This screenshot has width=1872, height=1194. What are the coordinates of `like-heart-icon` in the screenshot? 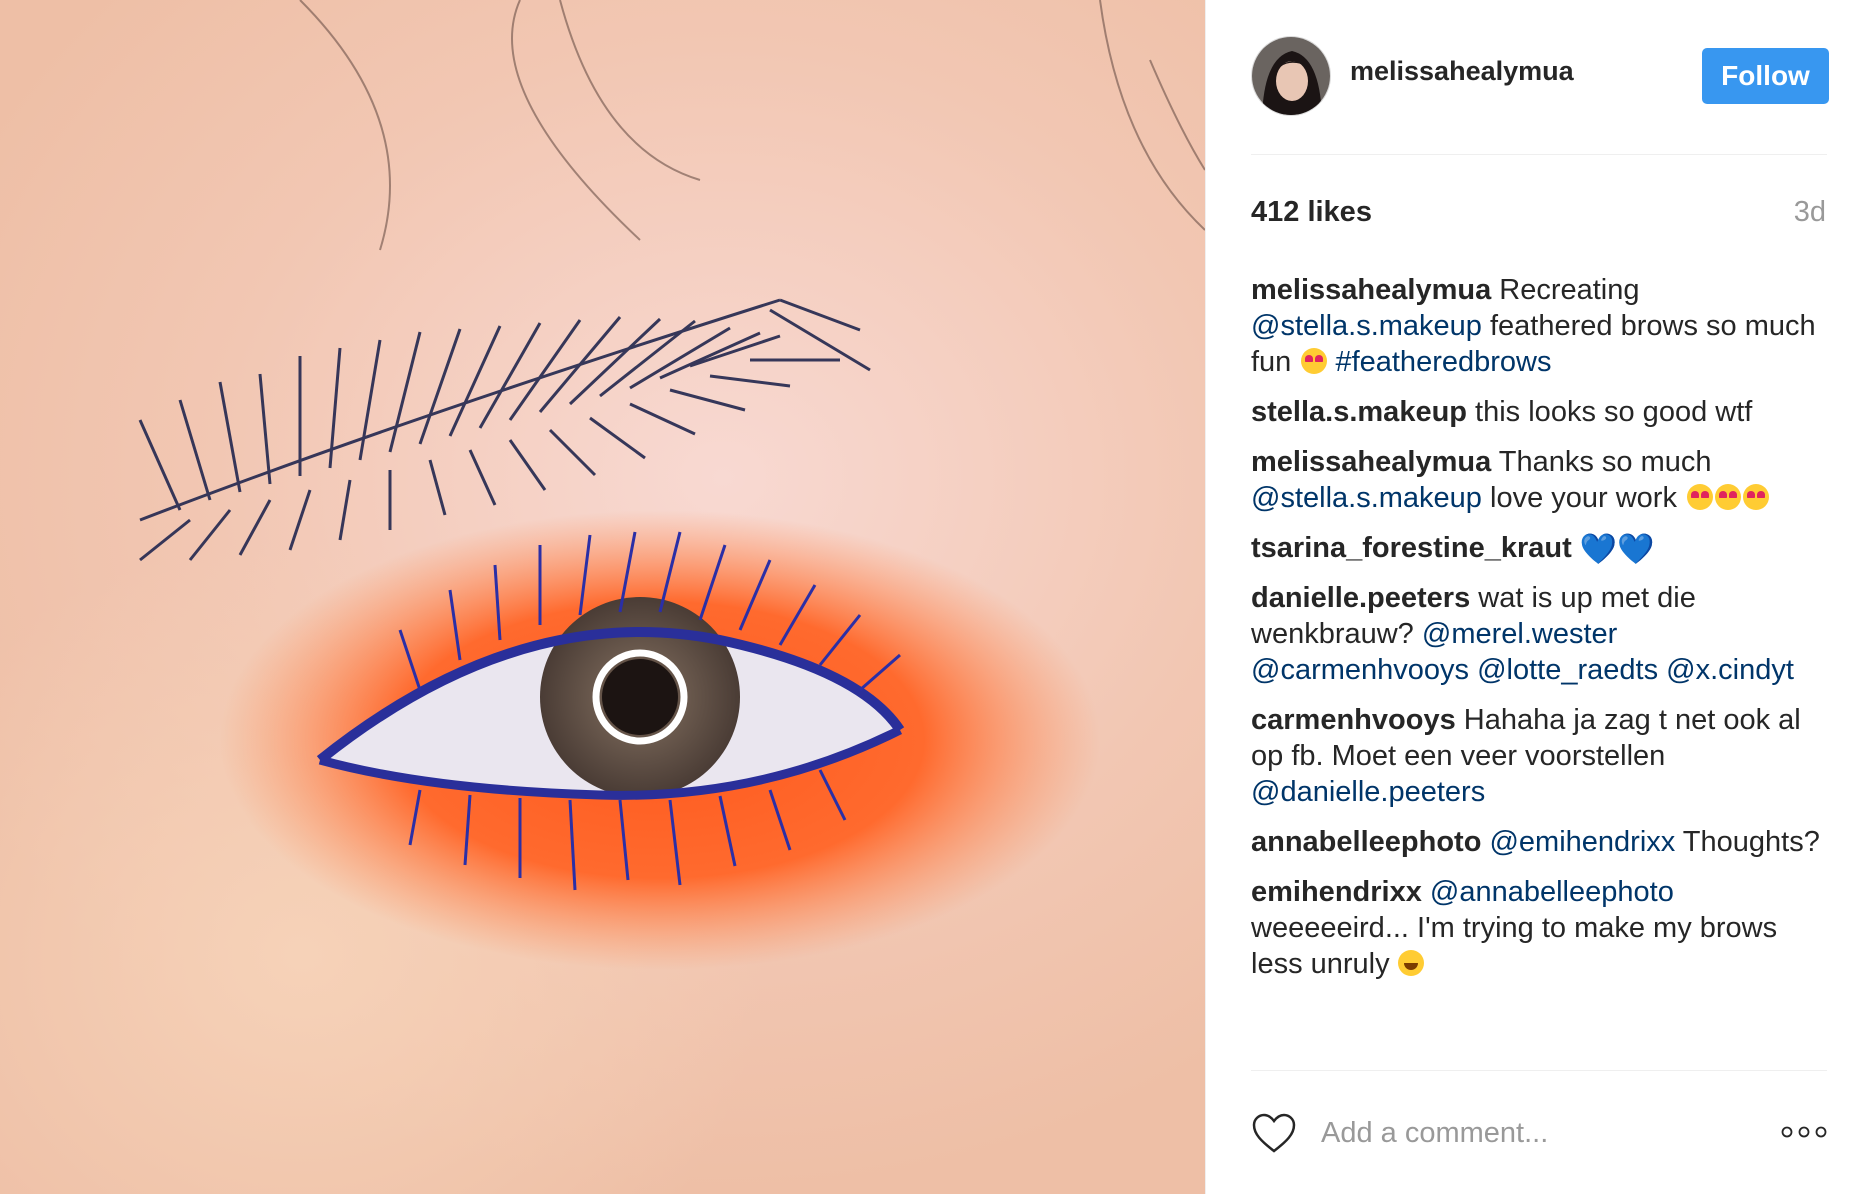 It's located at (1274, 1133).